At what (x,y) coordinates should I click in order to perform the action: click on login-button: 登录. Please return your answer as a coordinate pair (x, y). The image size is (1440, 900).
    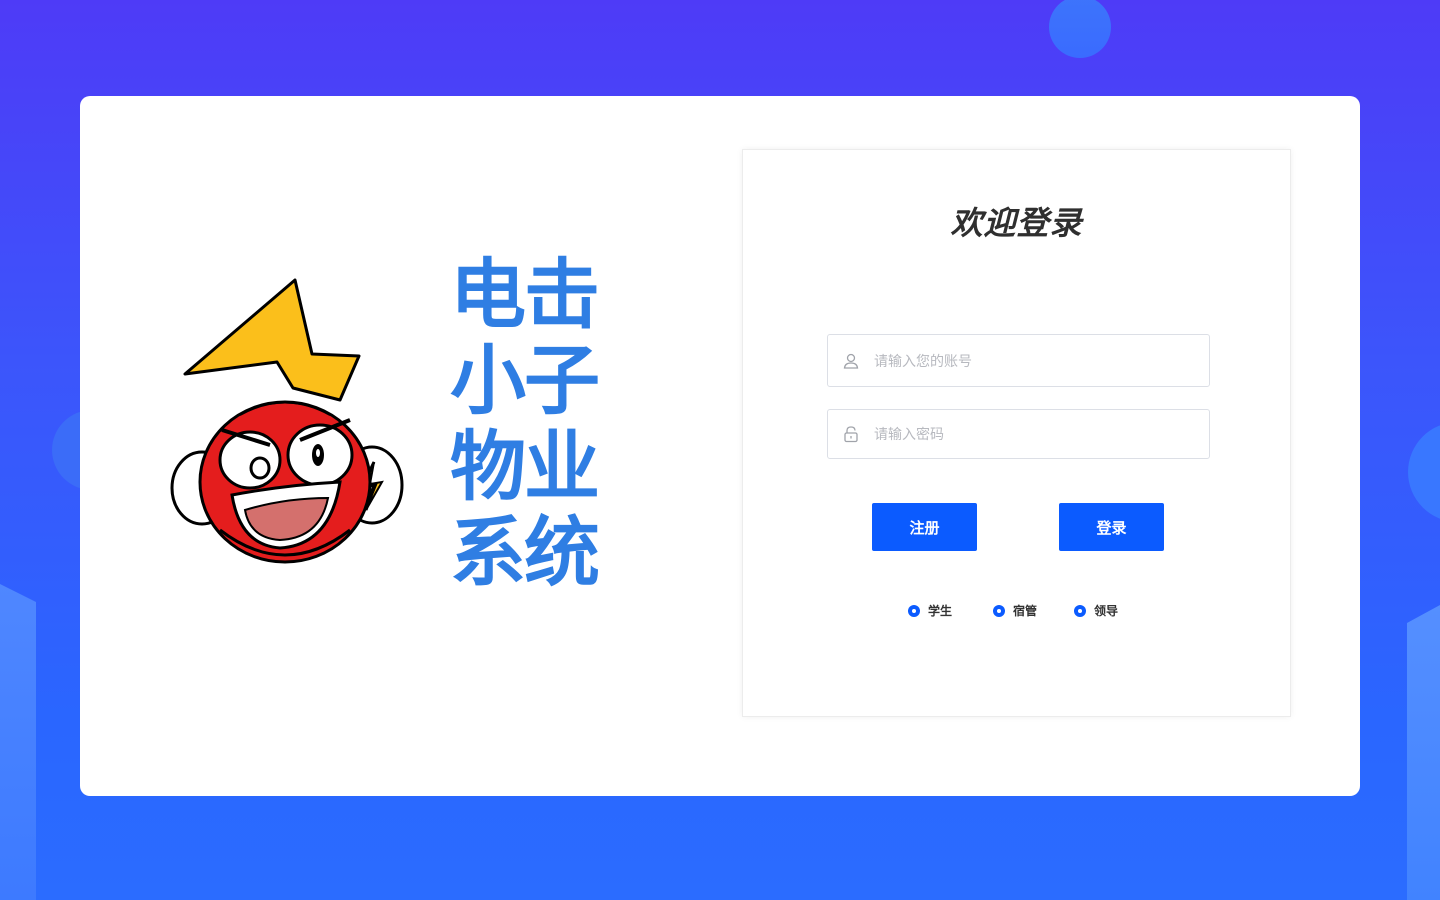
    Looking at the image, I should click on (1111, 527).